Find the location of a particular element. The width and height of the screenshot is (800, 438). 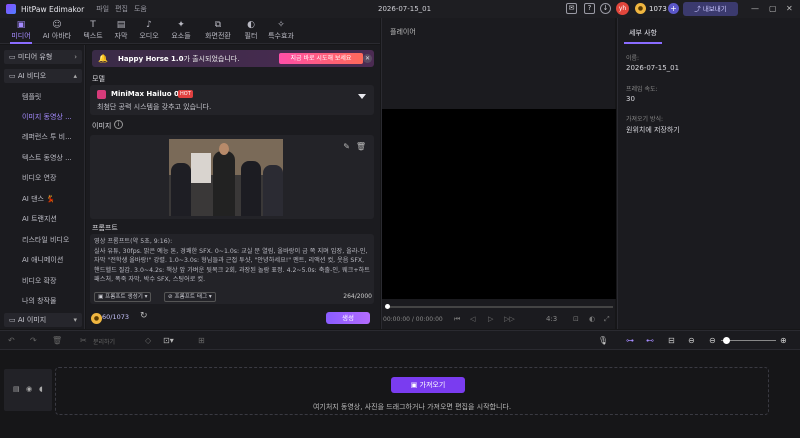

export-label: 내보내기 is located at coordinates (714, 9).